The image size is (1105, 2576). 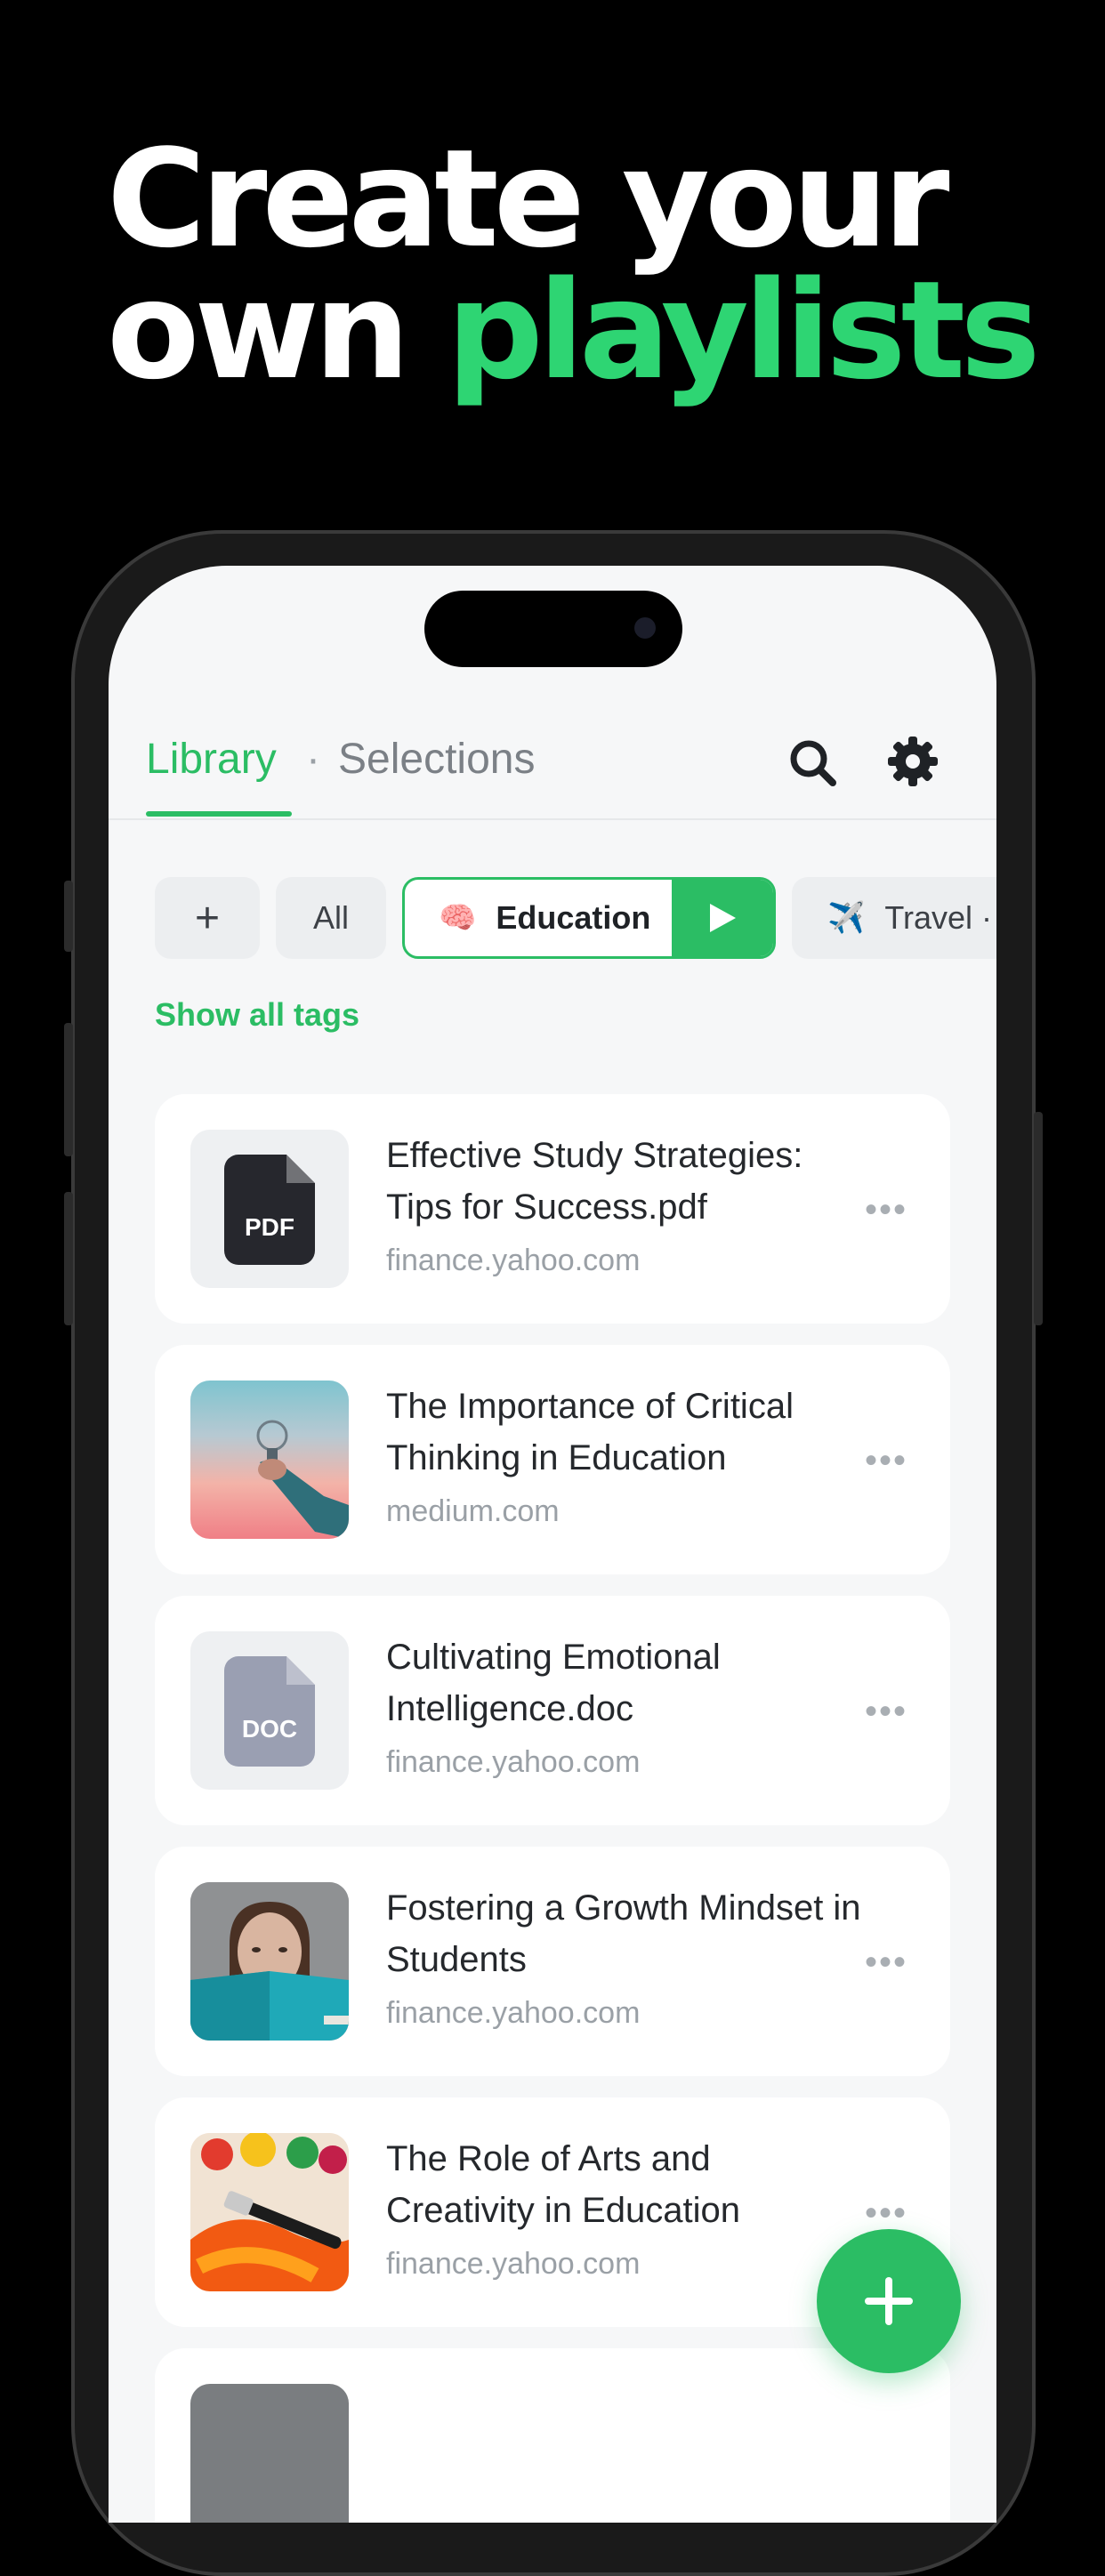 What do you see at coordinates (552, 2435) in the screenshot?
I see `list-item` at bounding box center [552, 2435].